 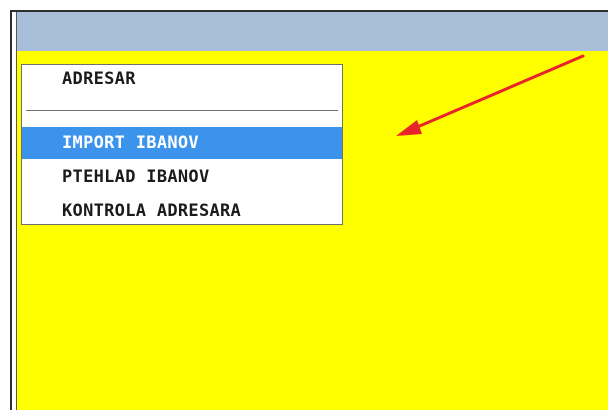 I want to click on menu-item-kontrola-adresara: KONTROLA ADRESARA, so click(x=182, y=211).